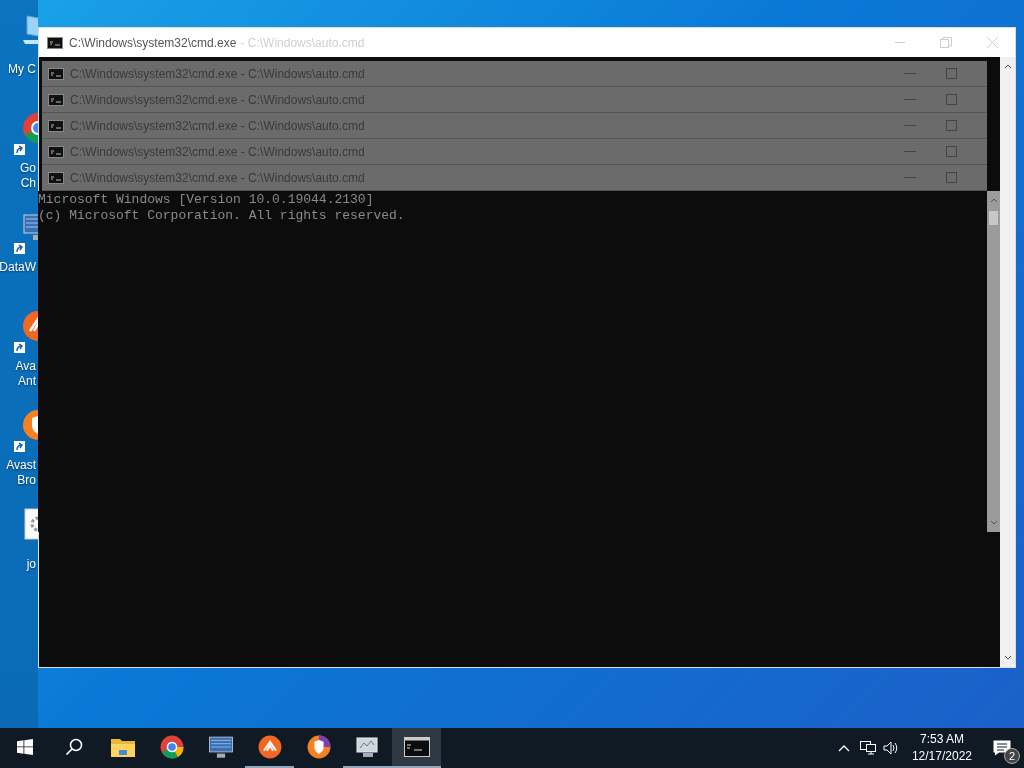 The height and width of the screenshot is (768, 1024). What do you see at coordinates (26, 480) in the screenshot?
I see `desktop-icon-label: Bro` at bounding box center [26, 480].